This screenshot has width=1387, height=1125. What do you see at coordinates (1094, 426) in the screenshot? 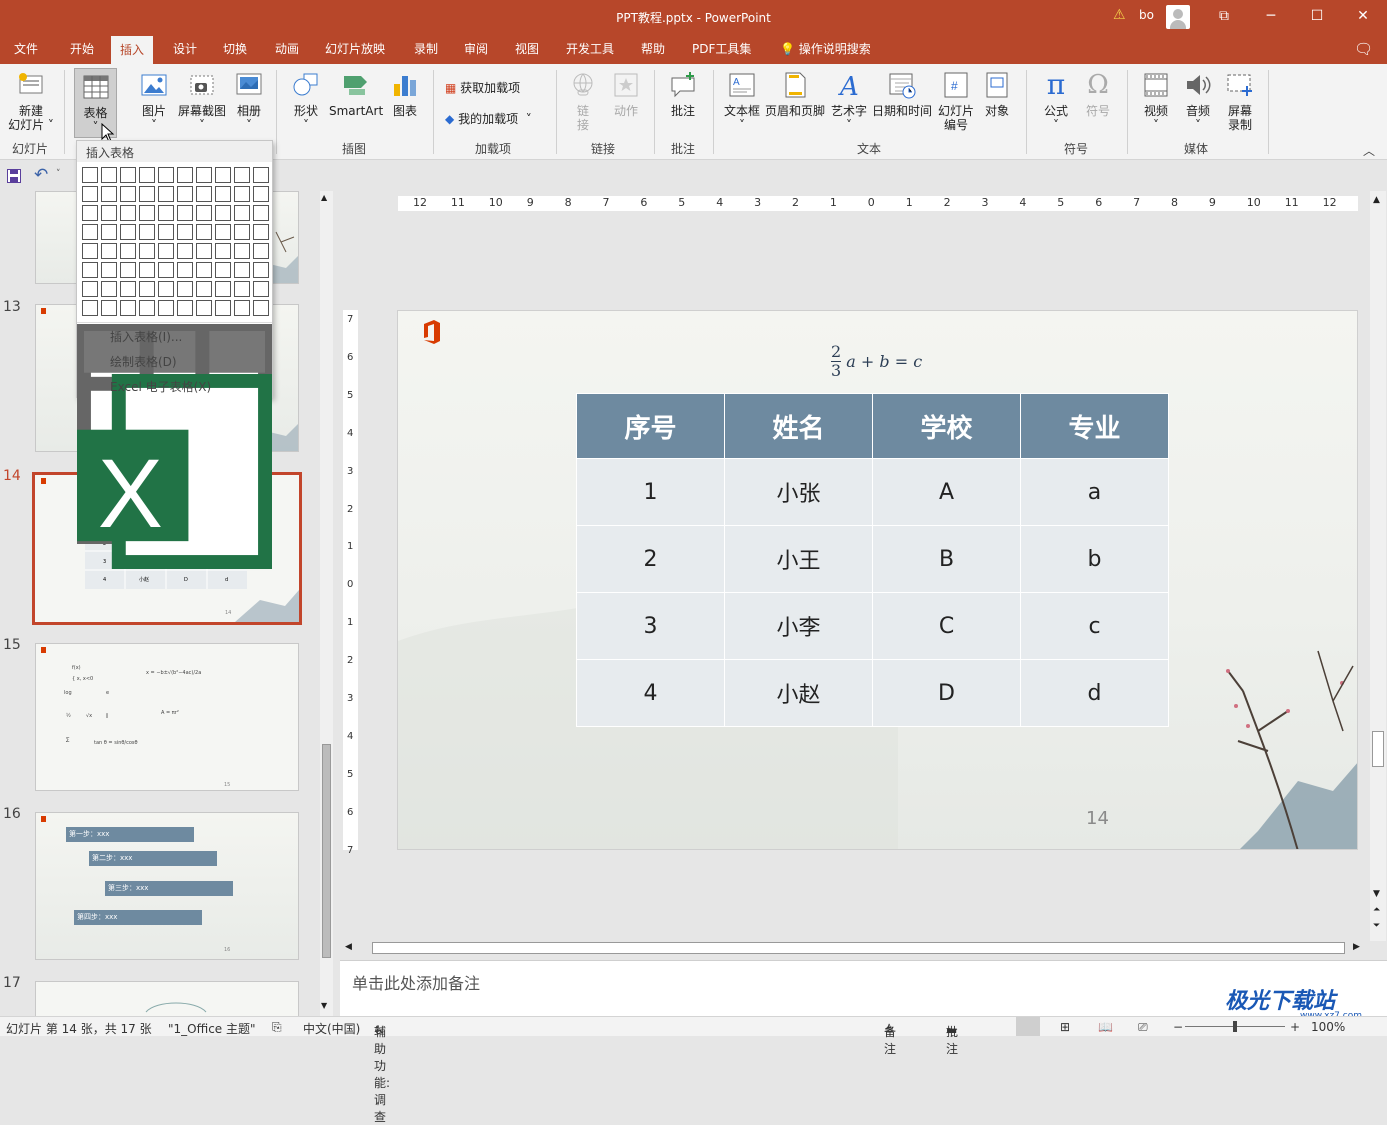
I see `table-header: 专业` at bounding box center [1094, 426].